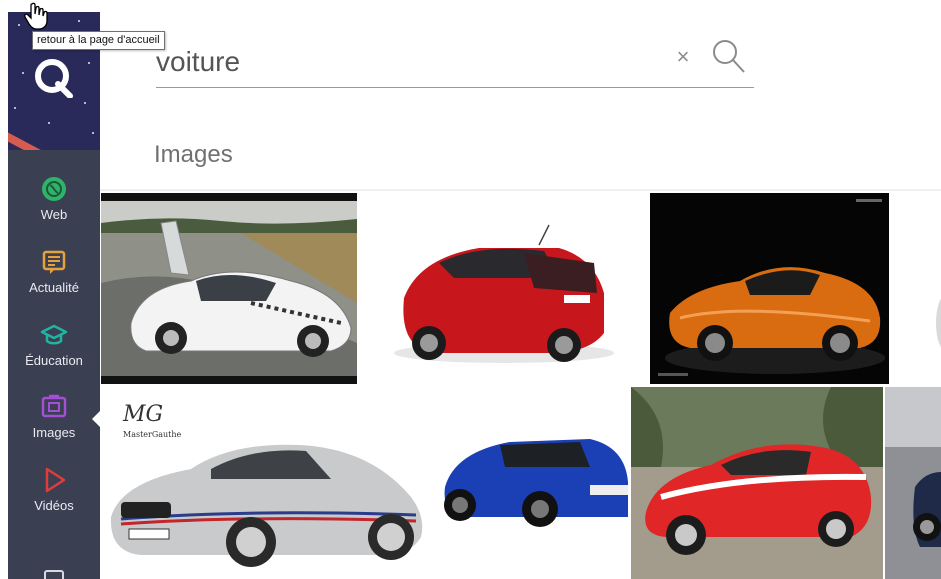 The image size is (941, 579). Describe the element at coordinates (96, 419) in the screenshot. I see `active-indicator` at that location.